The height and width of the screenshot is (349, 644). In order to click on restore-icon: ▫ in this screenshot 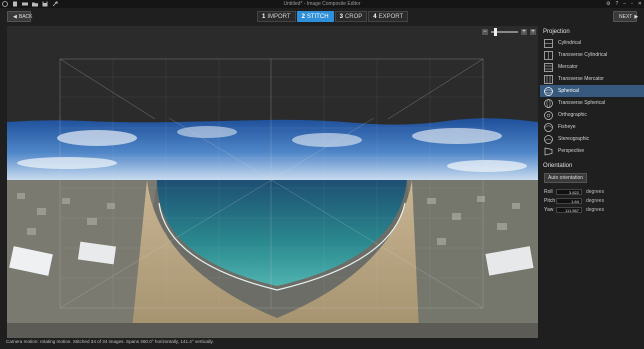, I will do `click(632, 4)`.